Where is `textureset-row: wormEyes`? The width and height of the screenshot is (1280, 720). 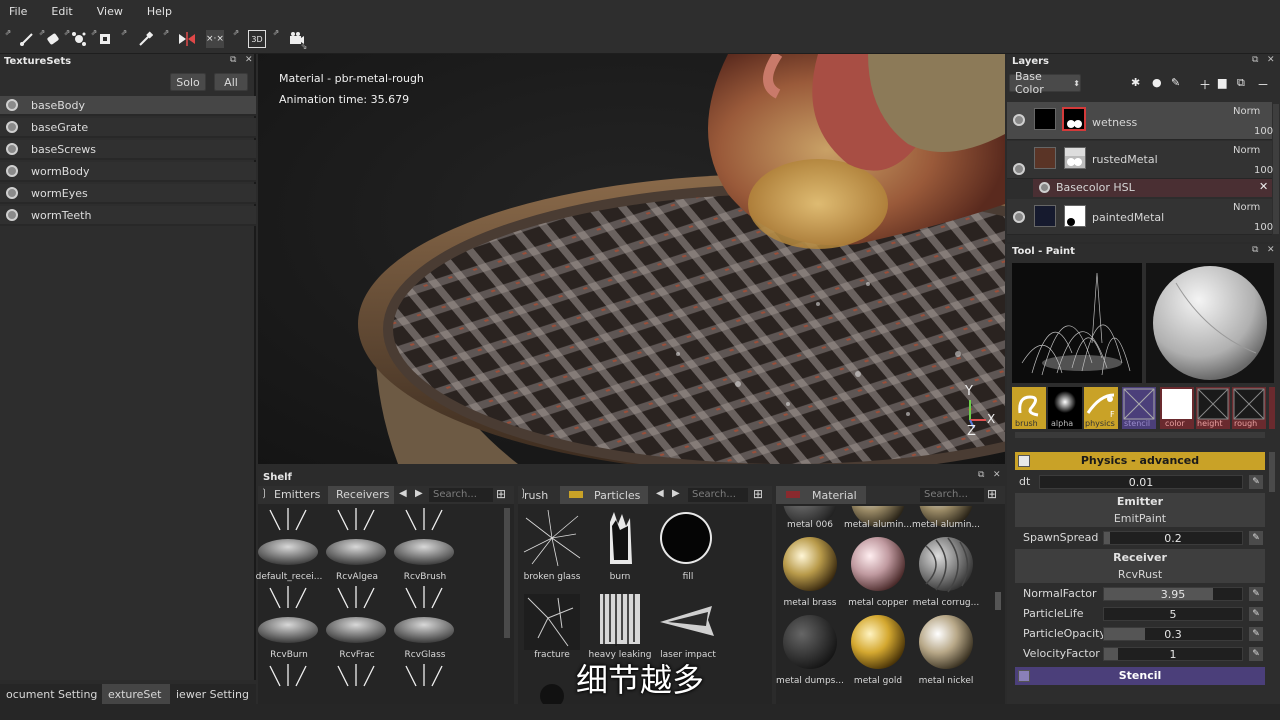 textureset-row: wormEyes is located at coordinates (128, 194).